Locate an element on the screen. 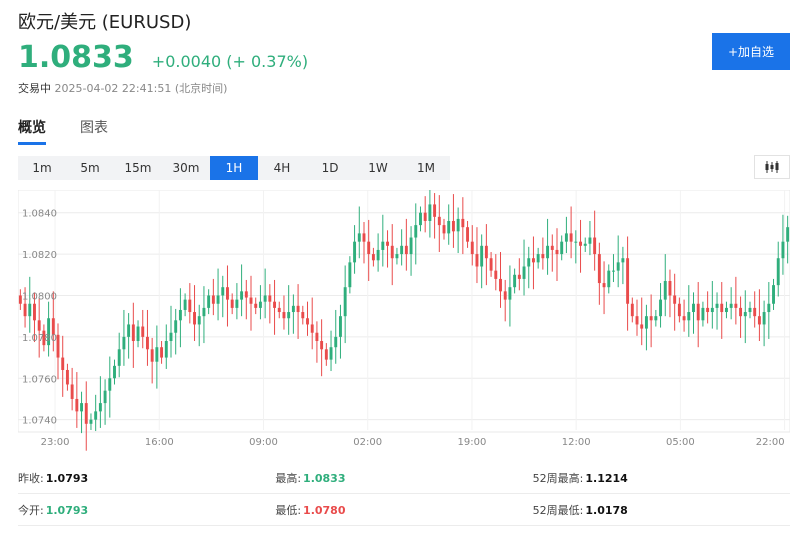  interval-5m: 5m is located at coordinates (90, 168).